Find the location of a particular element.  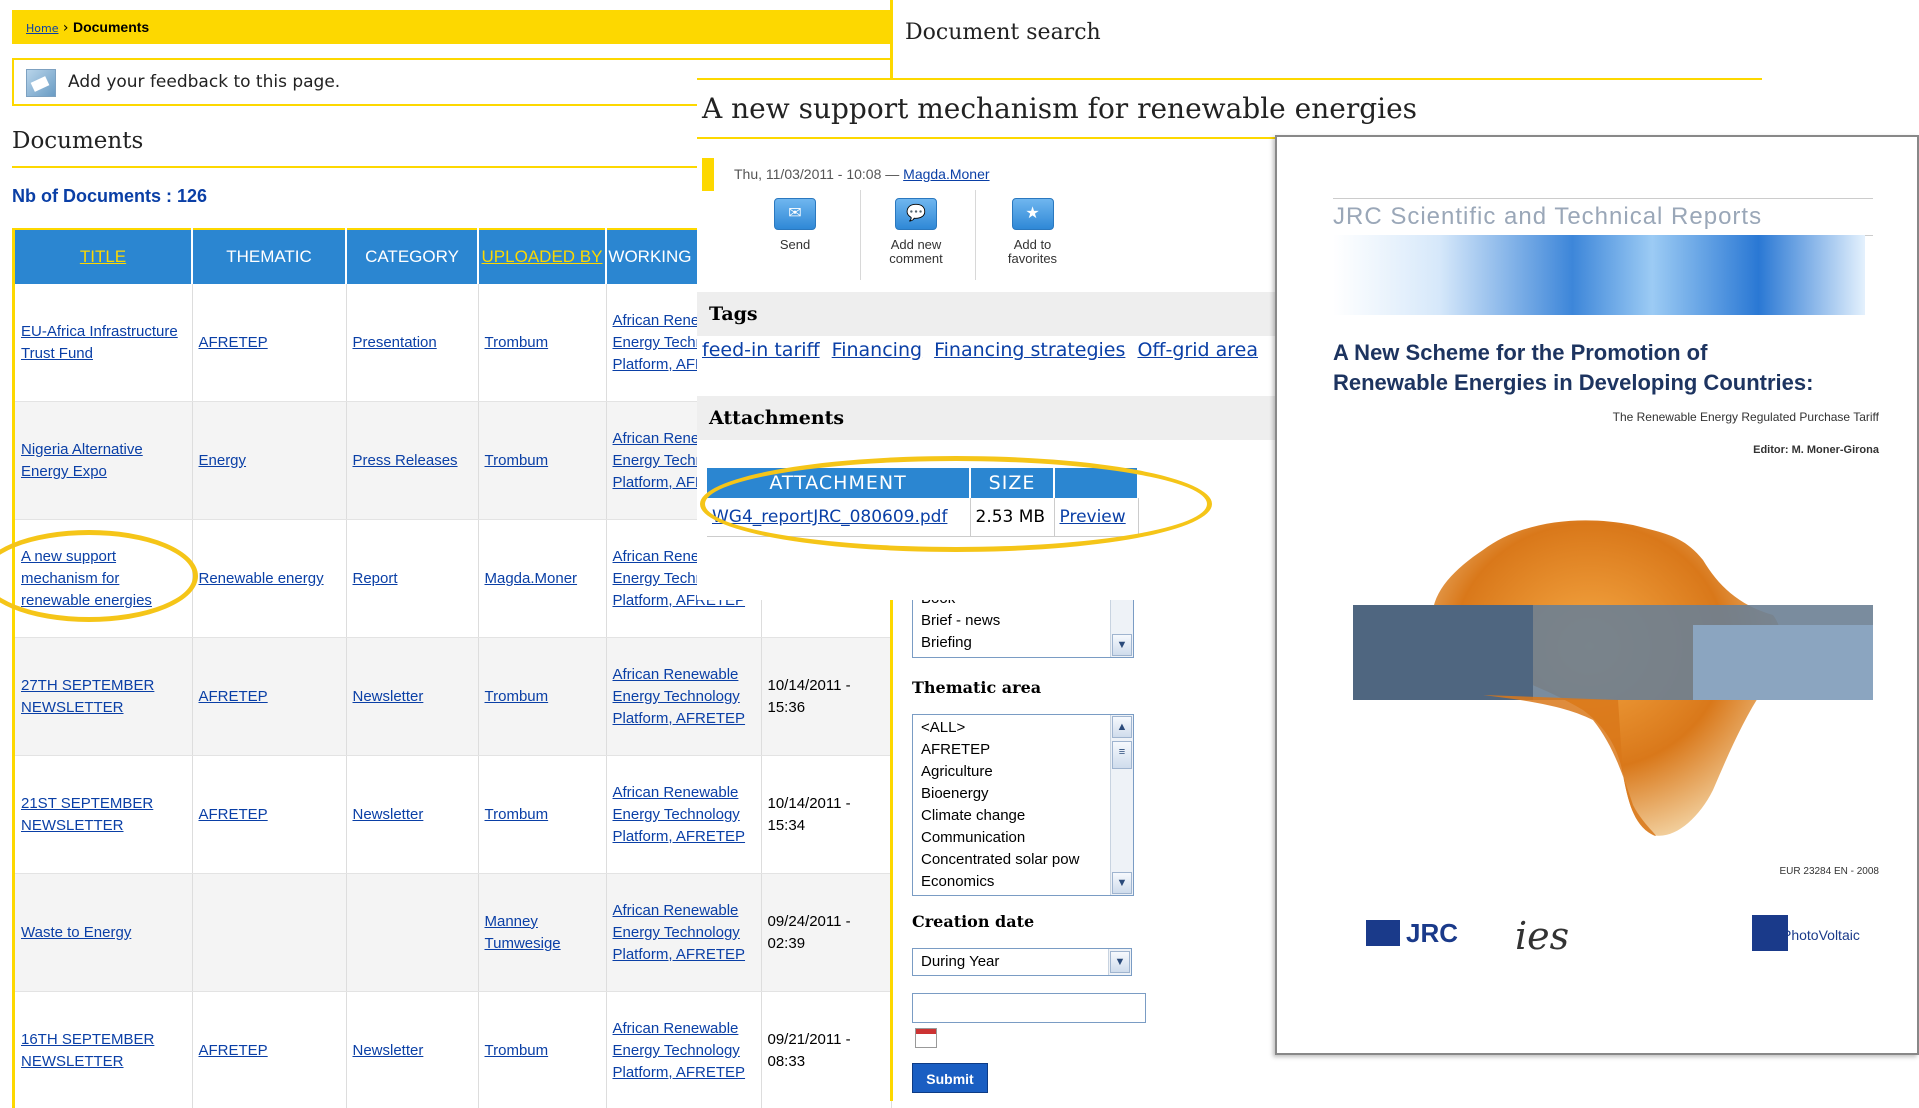

document-title-link: EU-Africa Infrastructure Trust Fund is located at coordinates (99, 342).